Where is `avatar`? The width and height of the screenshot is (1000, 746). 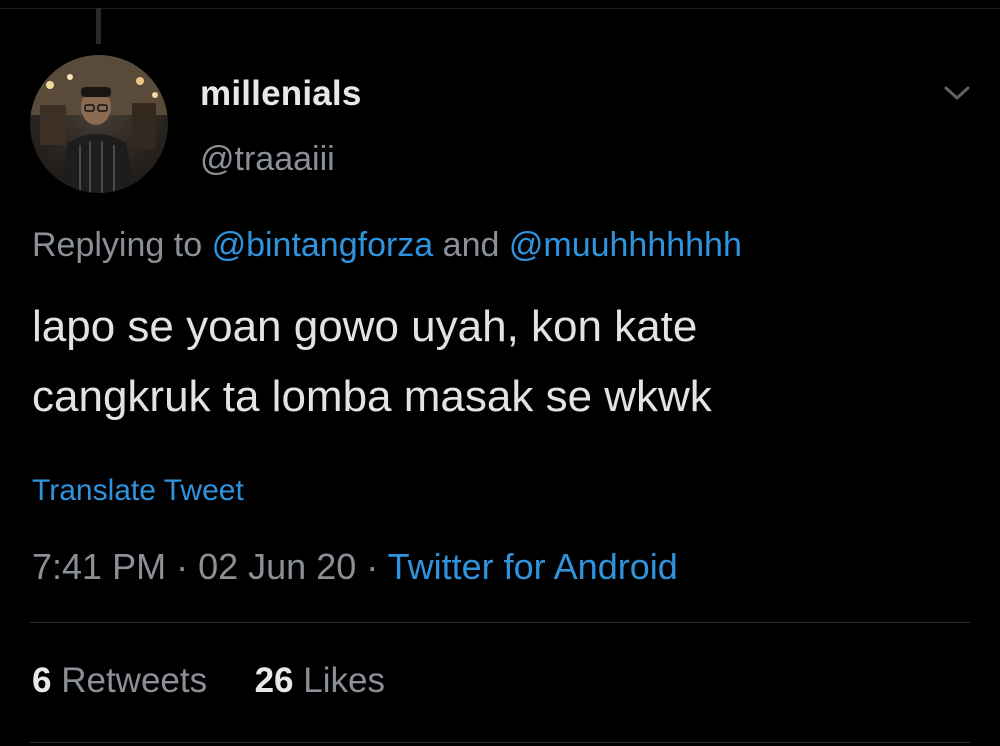 avatar is located at coordinates (99, 124).